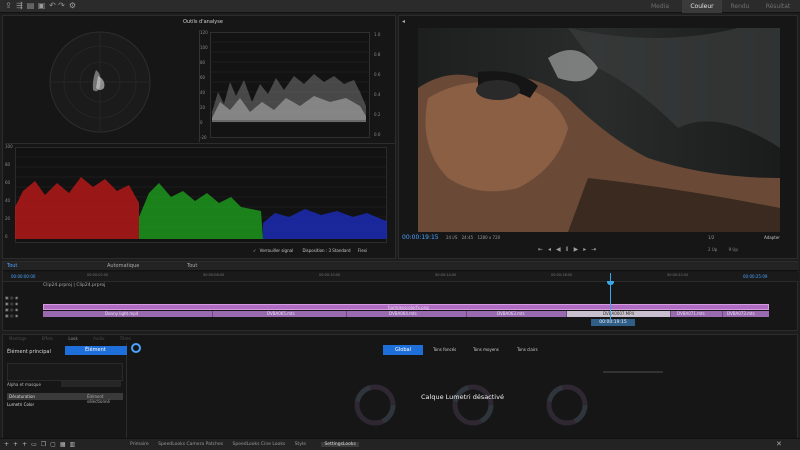 The height and width of the screenshot is (450, 800). I want to click on ruler-tick: 00:00:14:00, so click(446, 275).